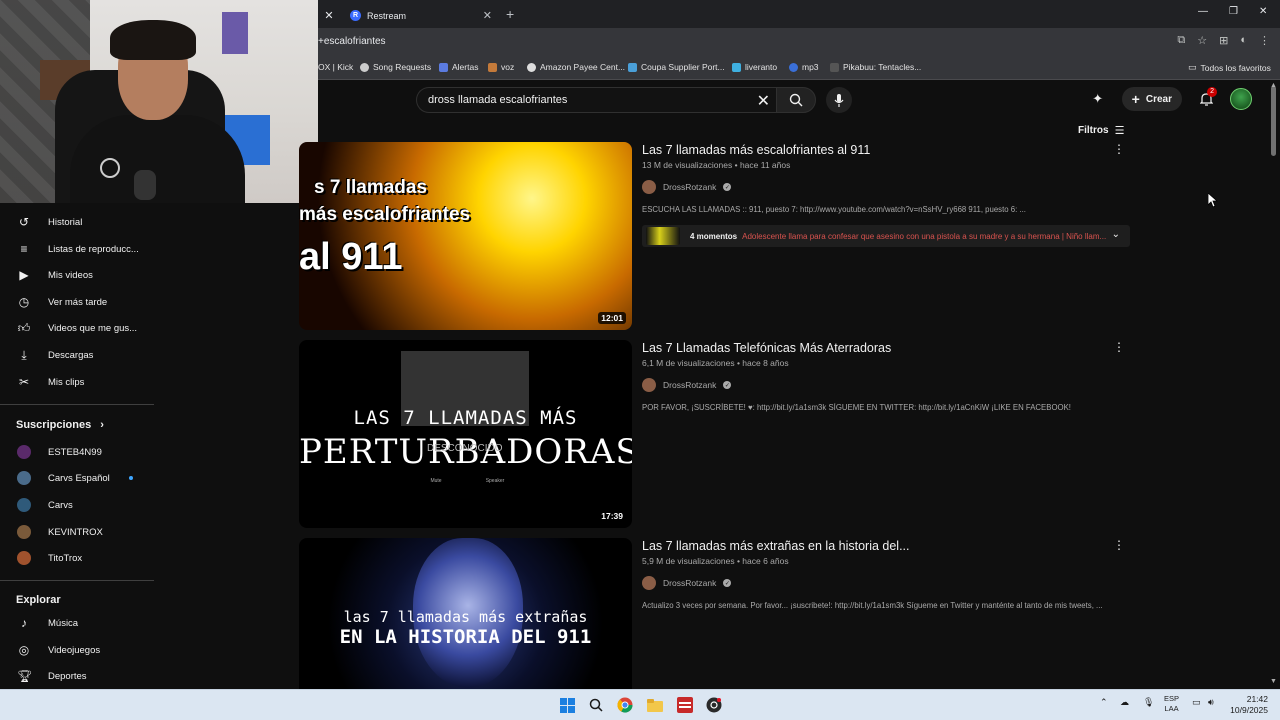 The image size is (1280, 720). What do you see at coordinates (714, 705) in the screenshot?
I see `obs-icon` at bounding box center [714, 705].